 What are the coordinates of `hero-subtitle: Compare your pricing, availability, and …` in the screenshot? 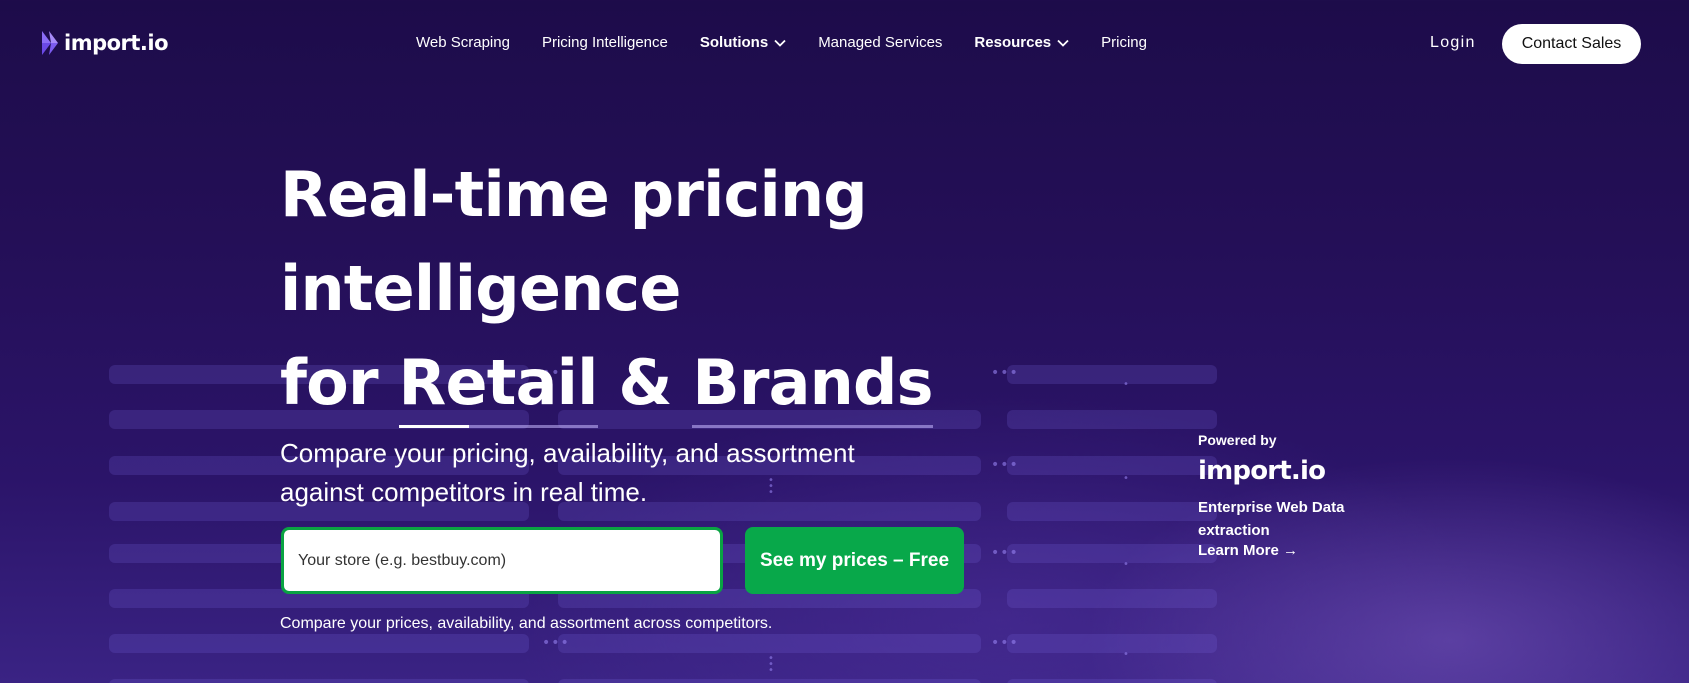 It's located at (567, 472).